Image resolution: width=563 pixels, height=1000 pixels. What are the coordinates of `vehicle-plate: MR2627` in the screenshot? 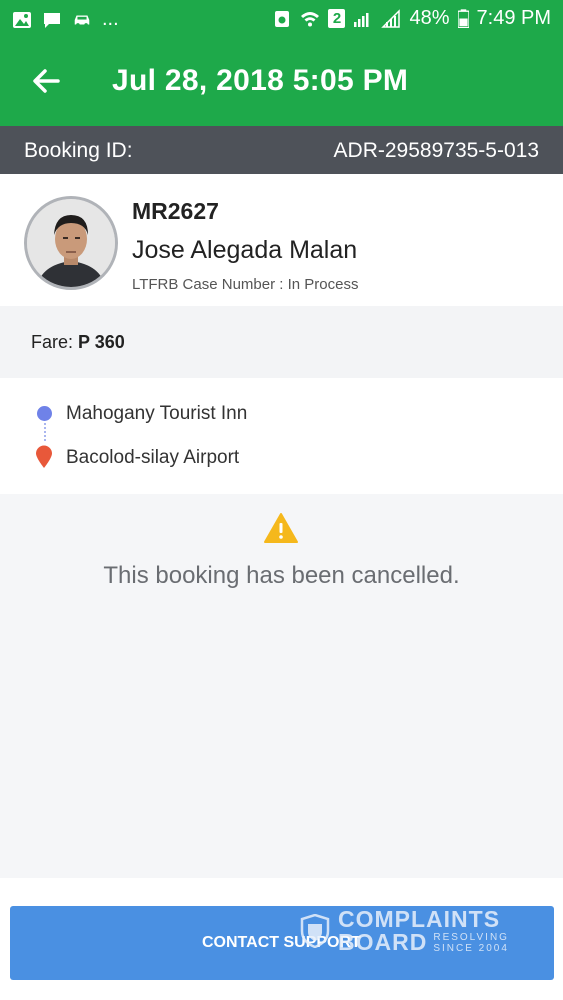 It's located at (175, 211).